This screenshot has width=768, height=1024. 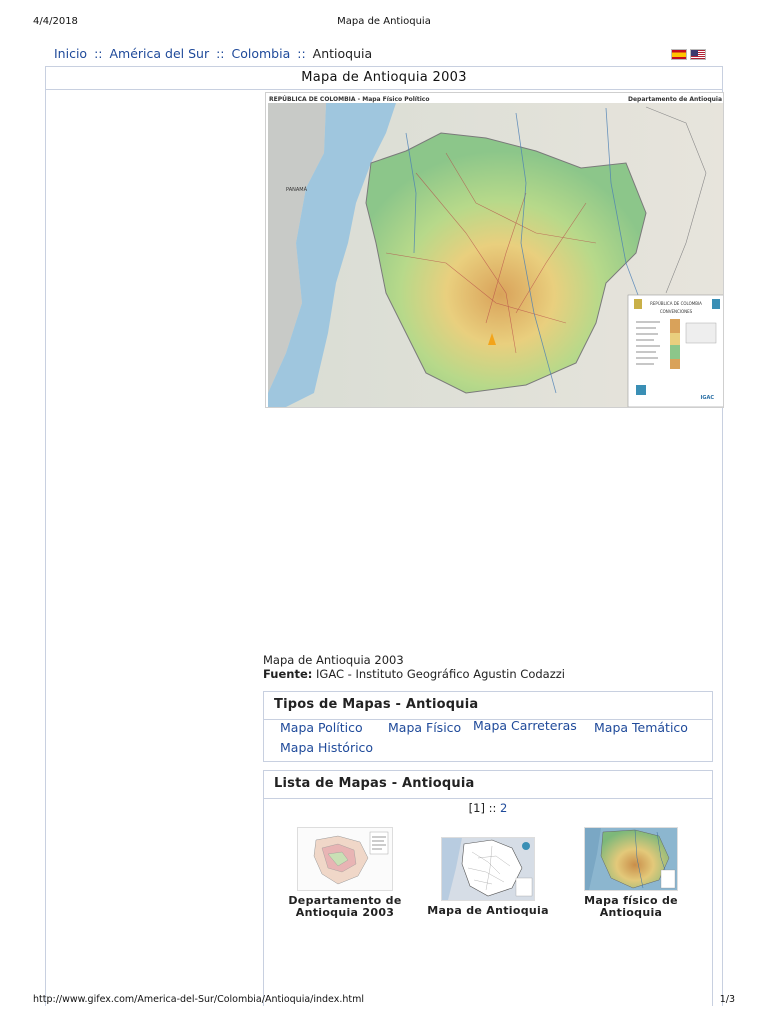 I want to click on thumbnail-label: Mapa de Antioquia, so click(x=488, y=911).